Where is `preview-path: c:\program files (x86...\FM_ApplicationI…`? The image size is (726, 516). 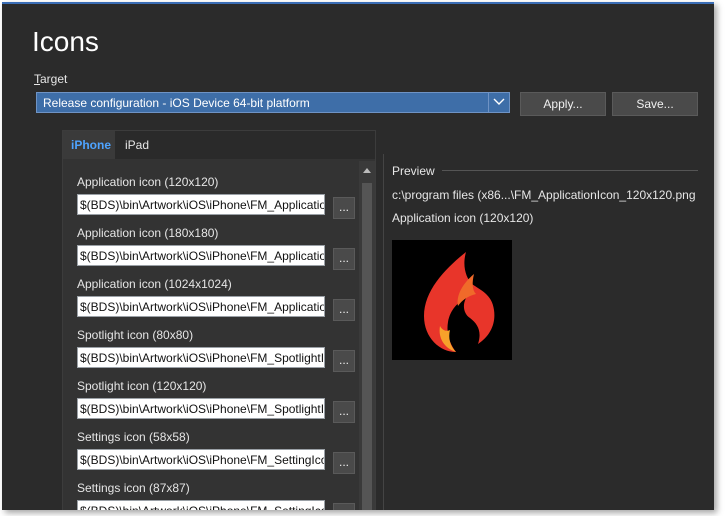 preview-path: c:\program files (x86...\FM_ApplicationI… is located at coordinates (544, 195).